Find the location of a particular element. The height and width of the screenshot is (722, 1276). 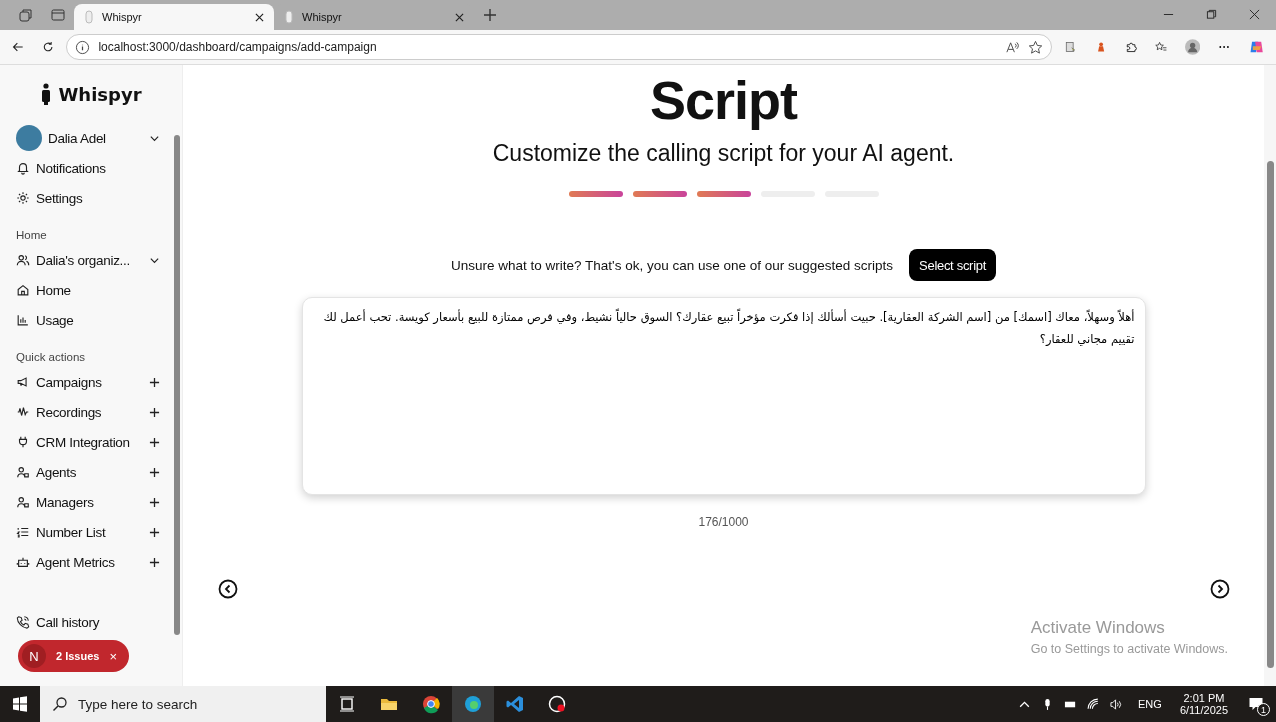

speaker-icon is located at coordinates (1117, 704).